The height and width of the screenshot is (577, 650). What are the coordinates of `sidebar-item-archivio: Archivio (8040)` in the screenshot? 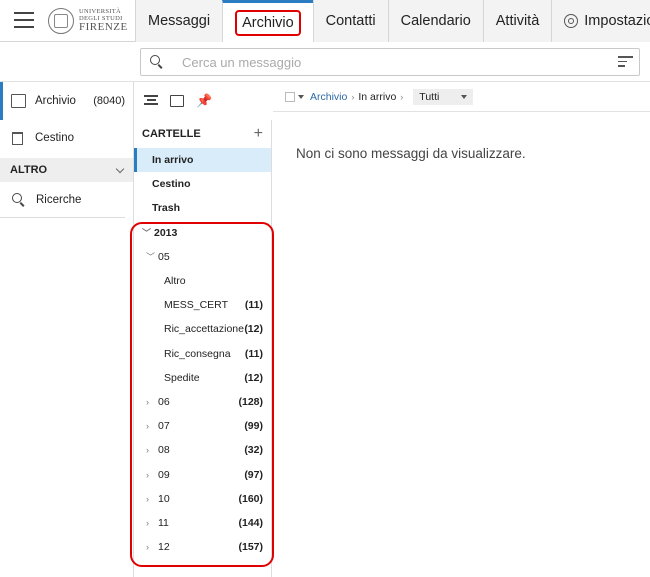 It's located at (66, 101).